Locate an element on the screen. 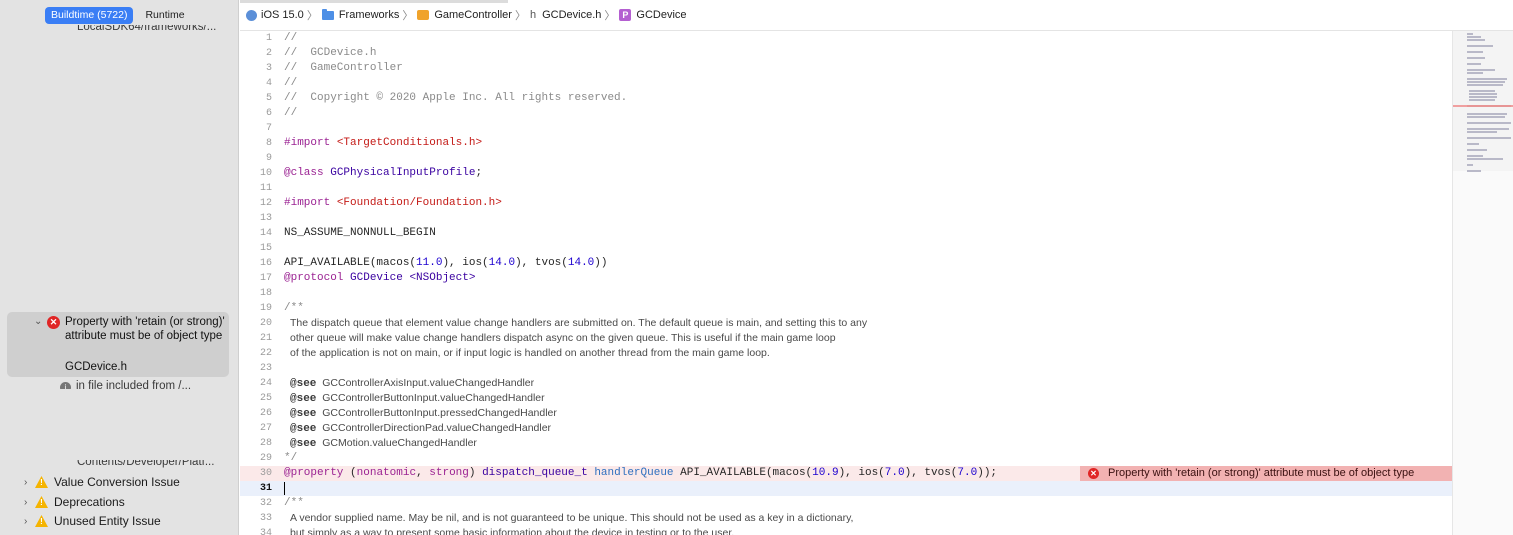 The height and width of the screenshot is (535, 1513). line-number: 31 is located at coordinates (265, 488).